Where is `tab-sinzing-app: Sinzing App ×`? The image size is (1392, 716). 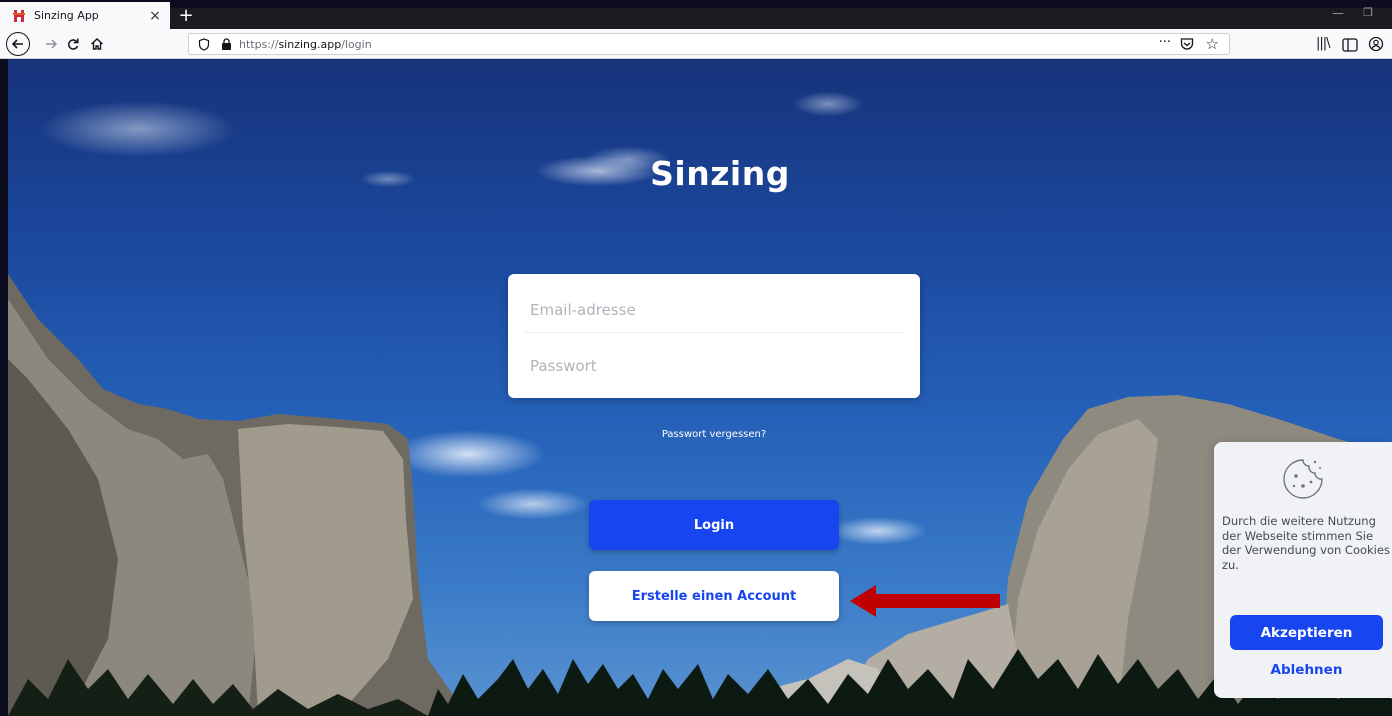 tab-sinzing-app: Sinzing App × is located at coordinates (85, 15).